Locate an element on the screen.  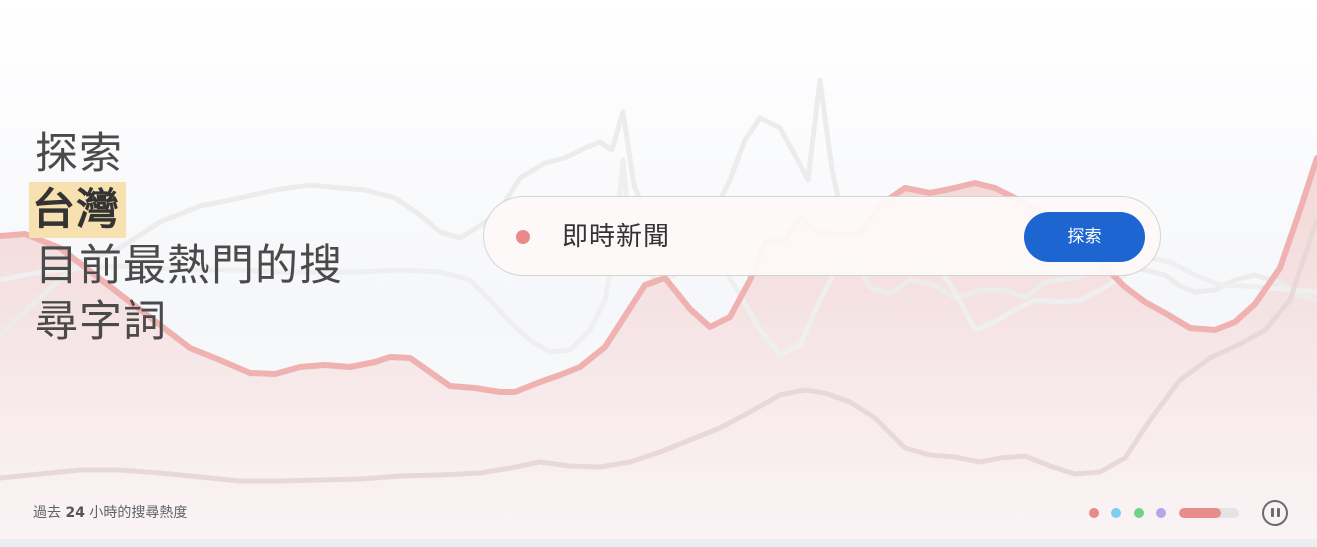
headline-line-trending: 目前最熱門的搜 is located at coordinates (189, 266).